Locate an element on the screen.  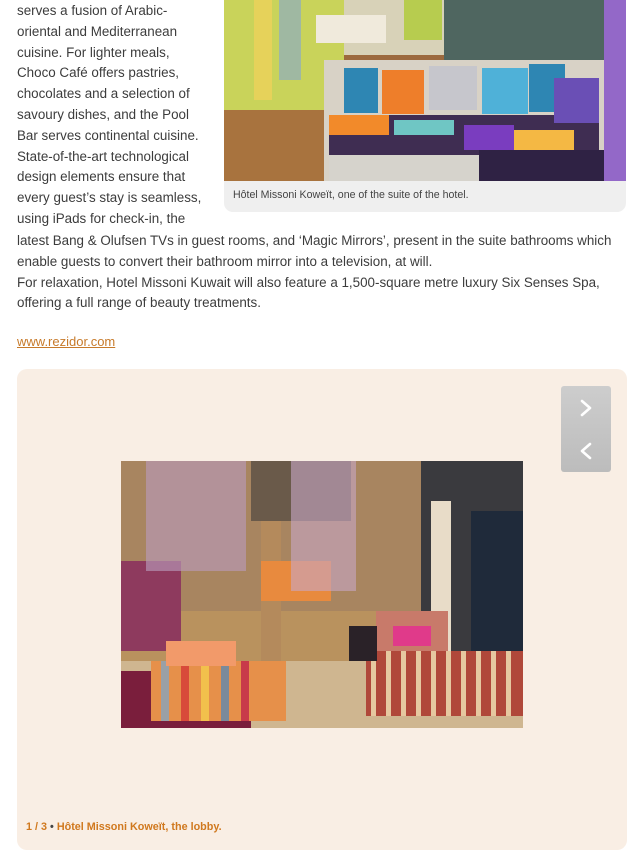
gallery-nav is located at coordinates (586, 429).